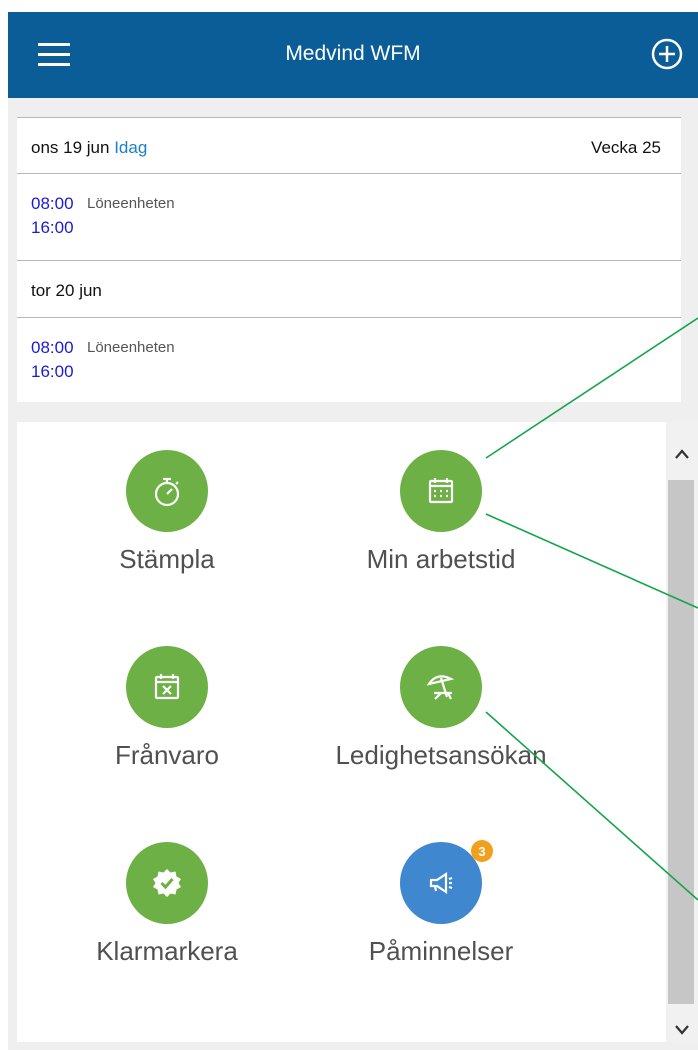 The width and height of the screenshot is (698, 1050). I want to click on tile-label: Påminnelser, so click(441, 951).